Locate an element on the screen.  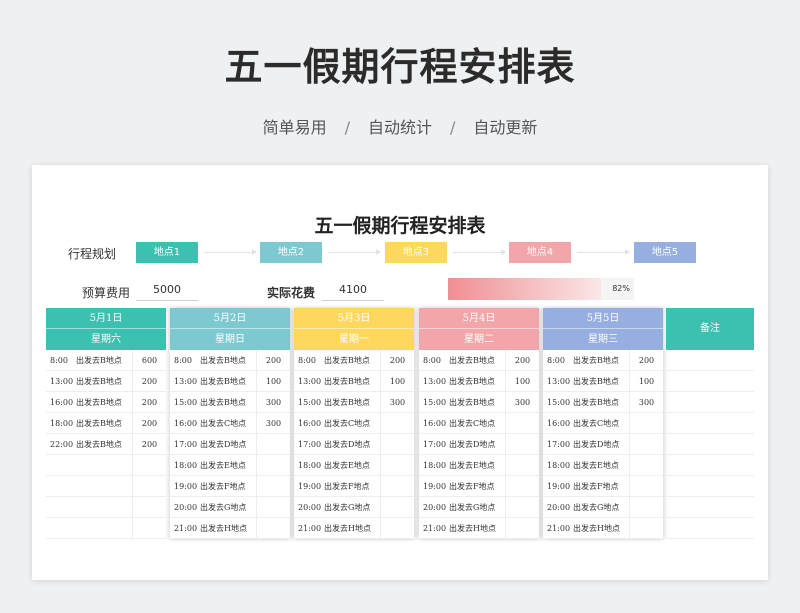
subtitle-item: 自动更新 is located at coordinates (505, 127).